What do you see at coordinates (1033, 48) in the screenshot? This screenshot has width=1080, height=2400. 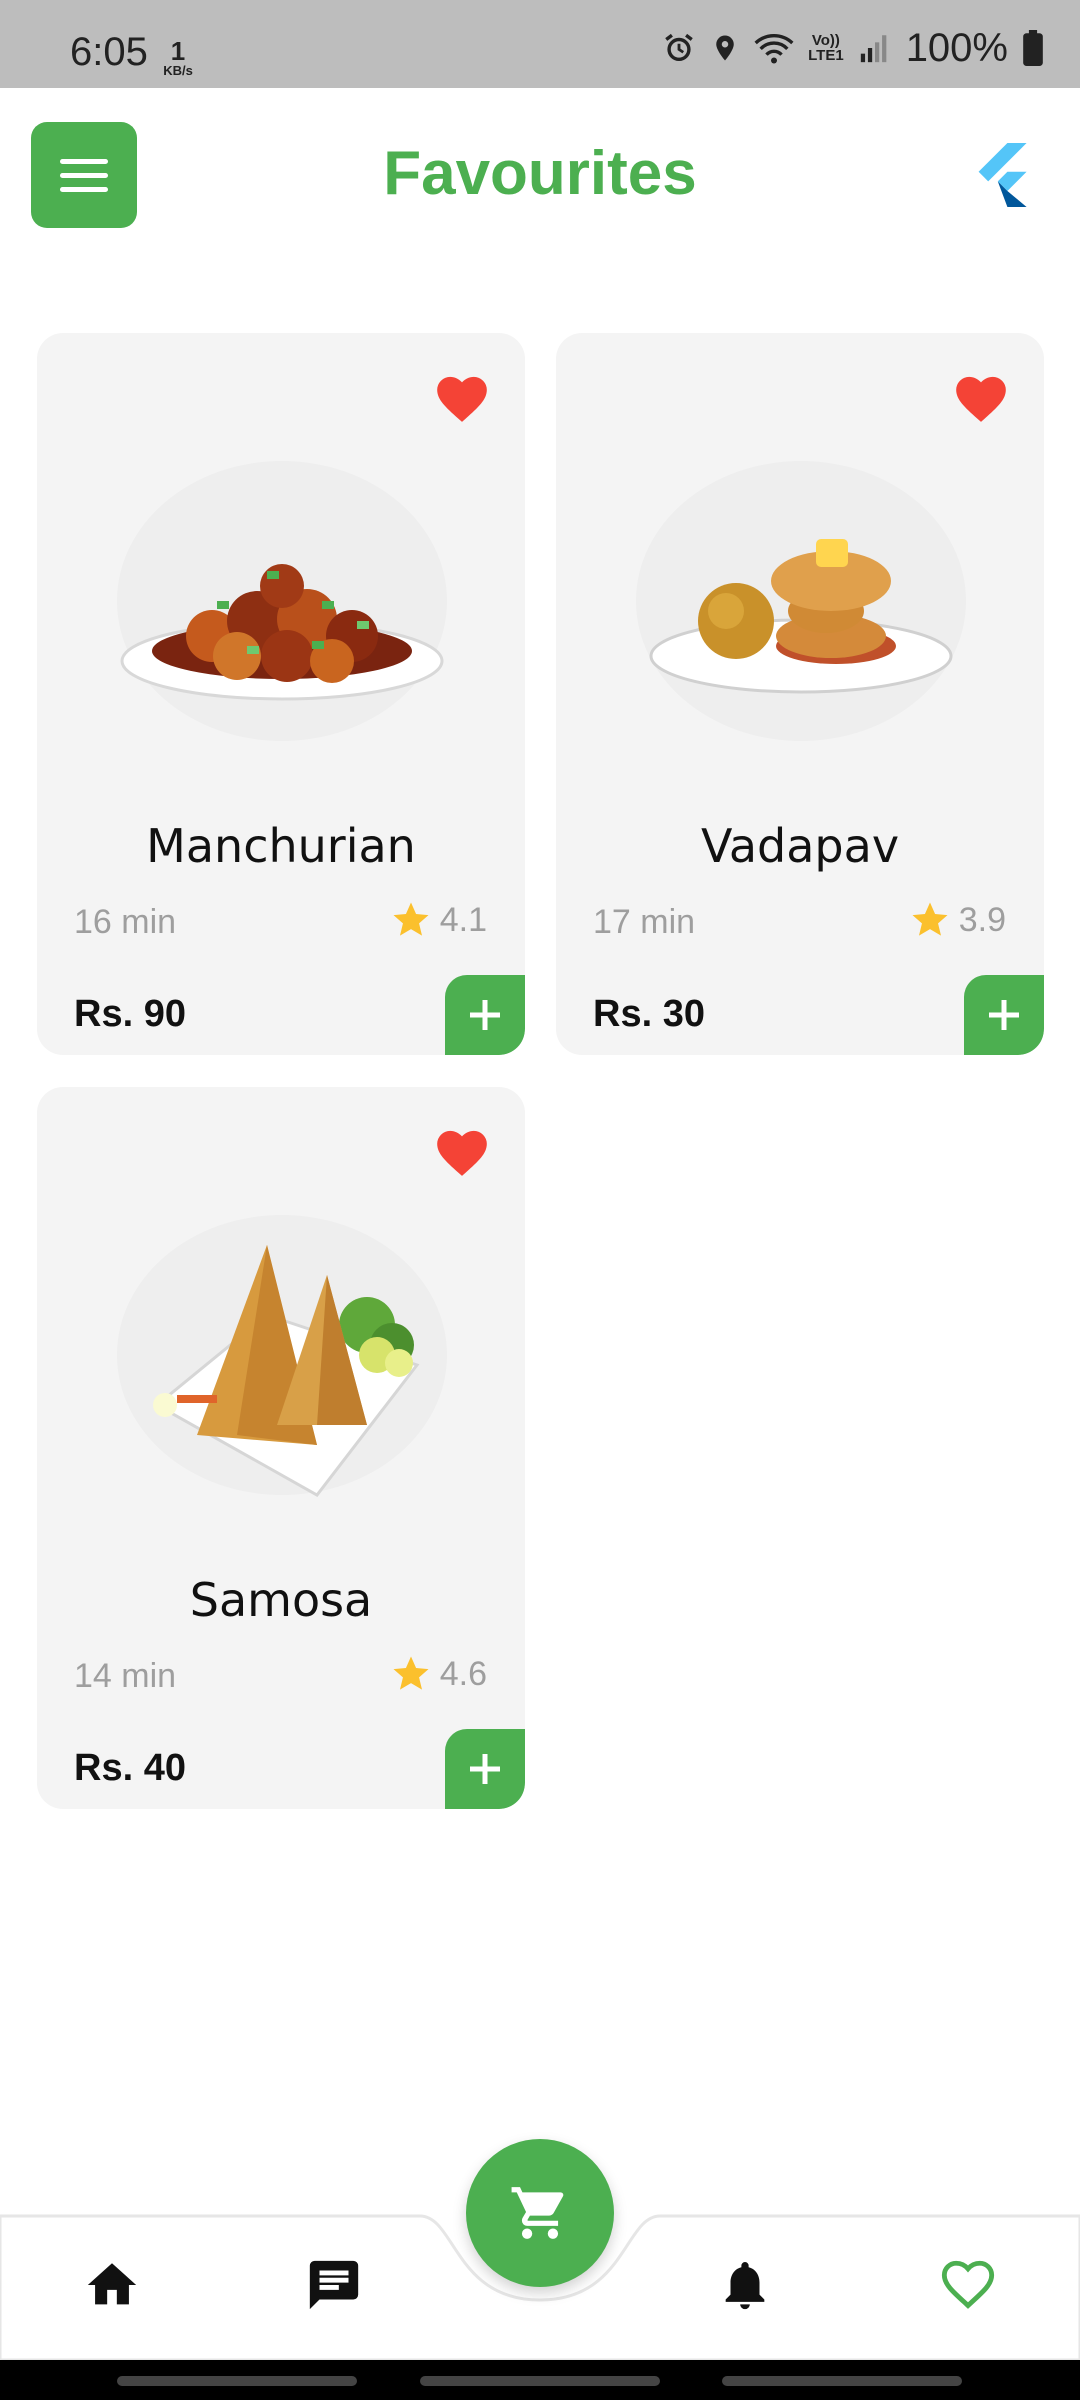 I see `battery-icon` at bounding box center [1033, 48].